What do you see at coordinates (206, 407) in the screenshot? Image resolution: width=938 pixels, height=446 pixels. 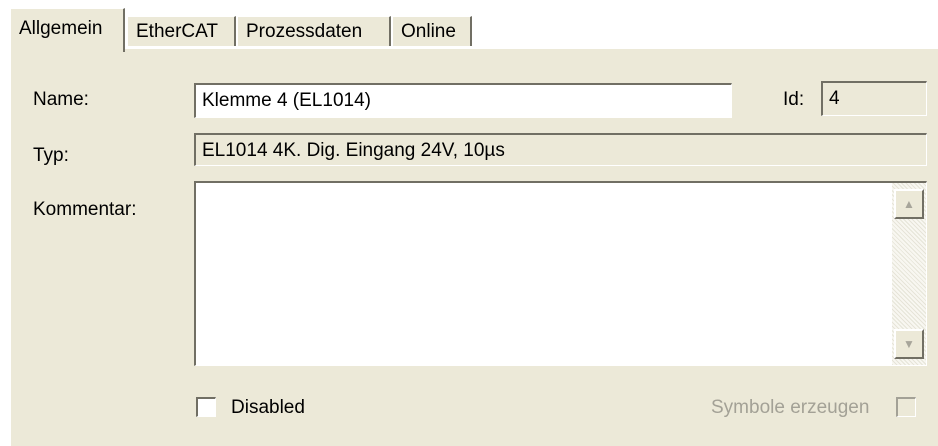 I see `disabled-checkbox` at bounding box center [206, 407].